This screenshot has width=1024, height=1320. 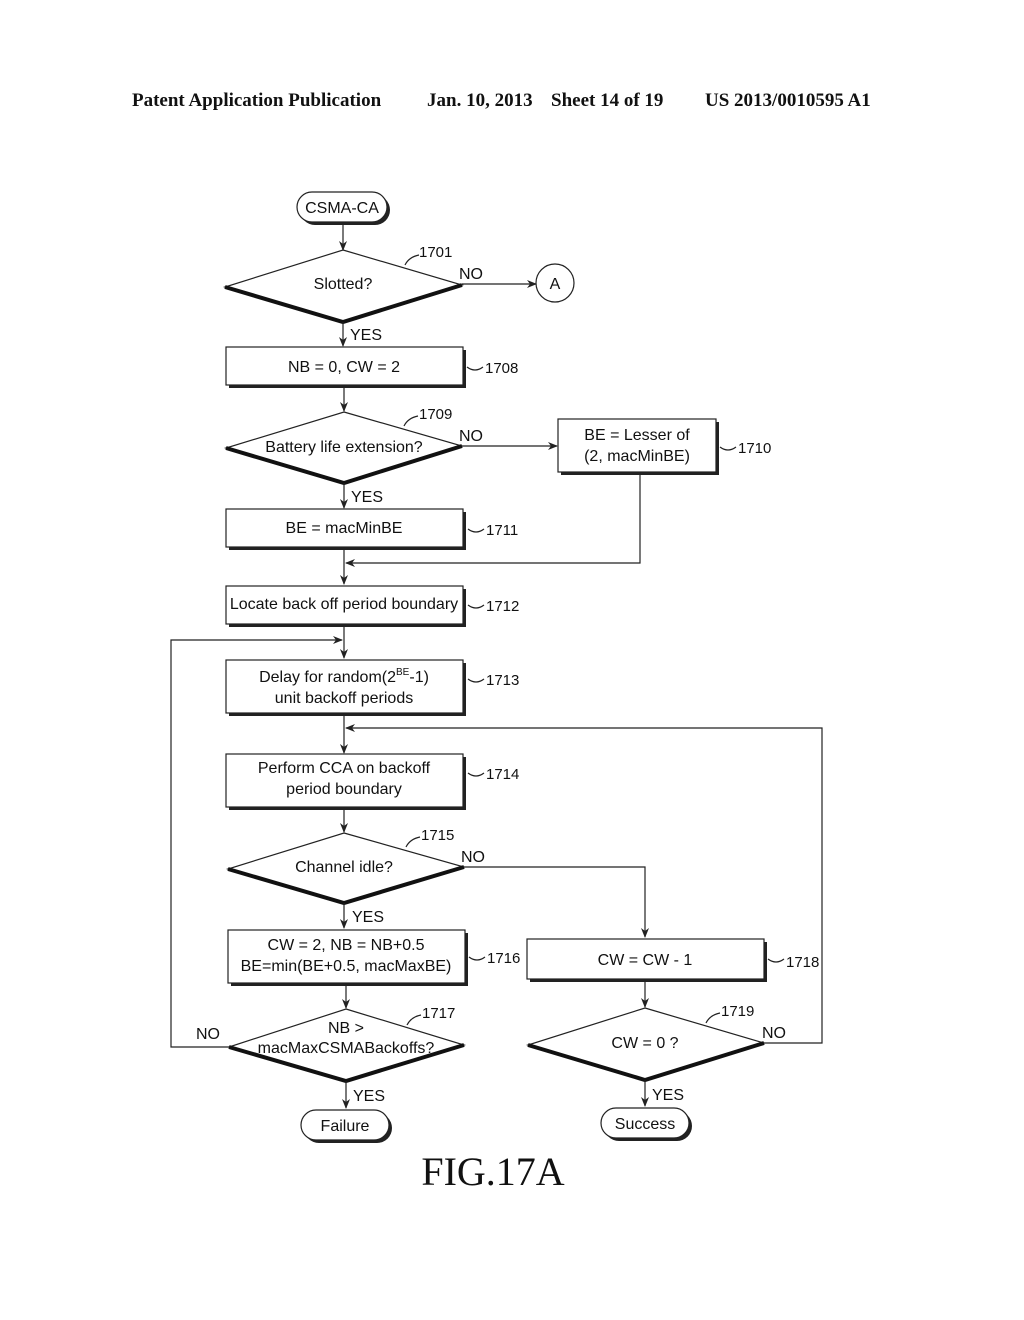 I want to click on connector-a-label: A, so click(x=555, y=284).